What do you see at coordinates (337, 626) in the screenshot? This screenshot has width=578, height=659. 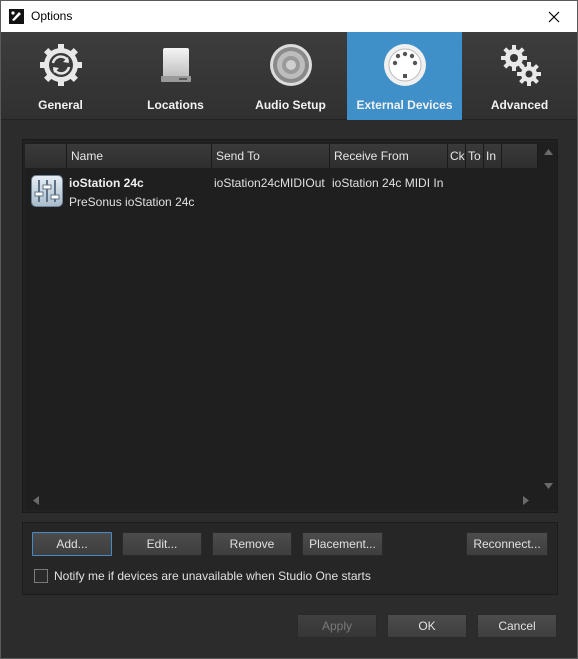 I see `apply-button: Apply` at bounding box center [337, 626].